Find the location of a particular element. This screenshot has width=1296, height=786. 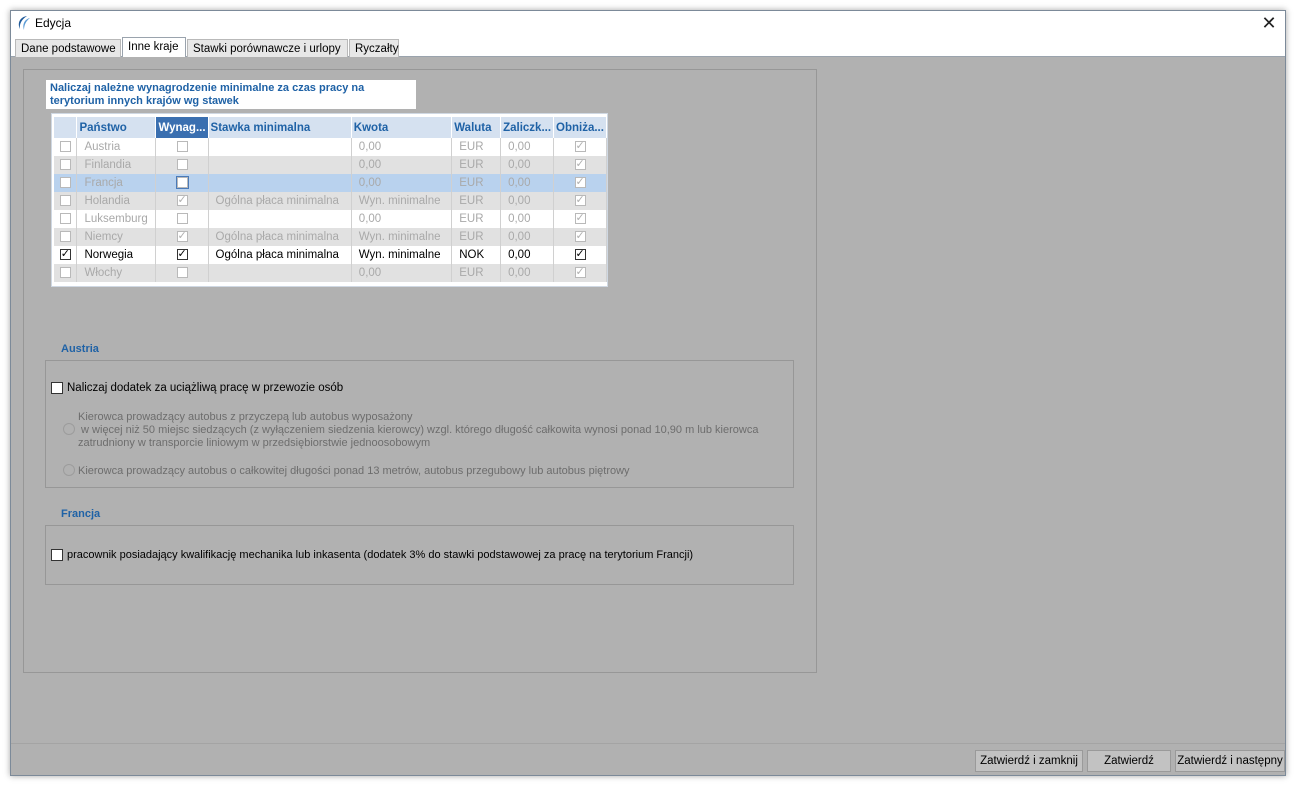

cell-country: Norwegia is located at coordinates (116, 255).